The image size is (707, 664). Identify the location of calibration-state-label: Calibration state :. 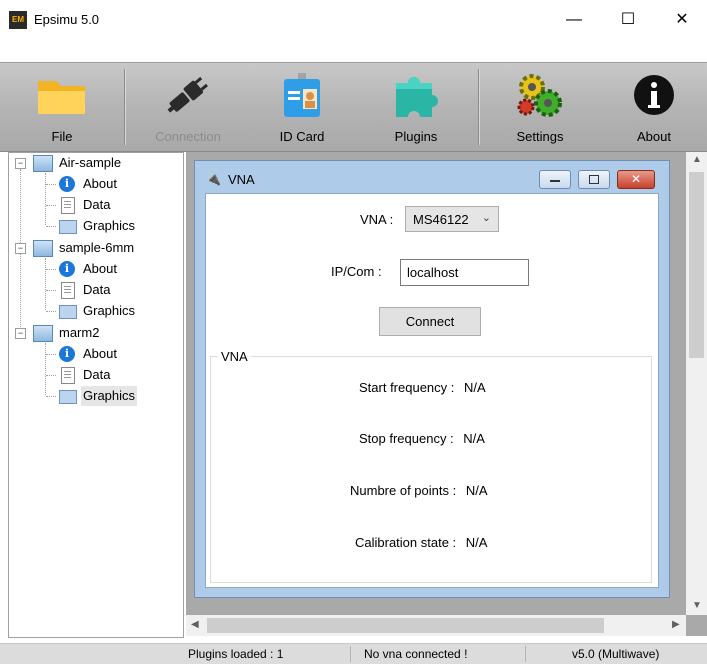
(406, 542).